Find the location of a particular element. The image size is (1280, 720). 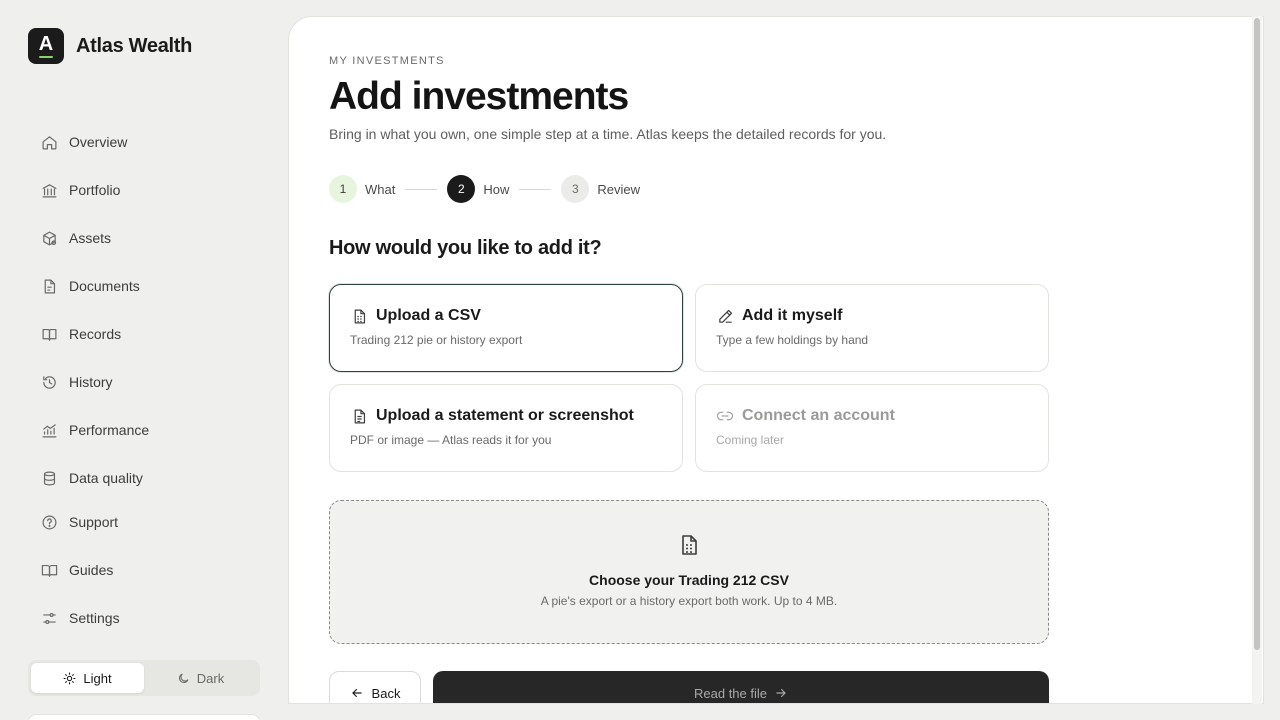

brand-logo-letter: A is located at coordinates (46, 44).